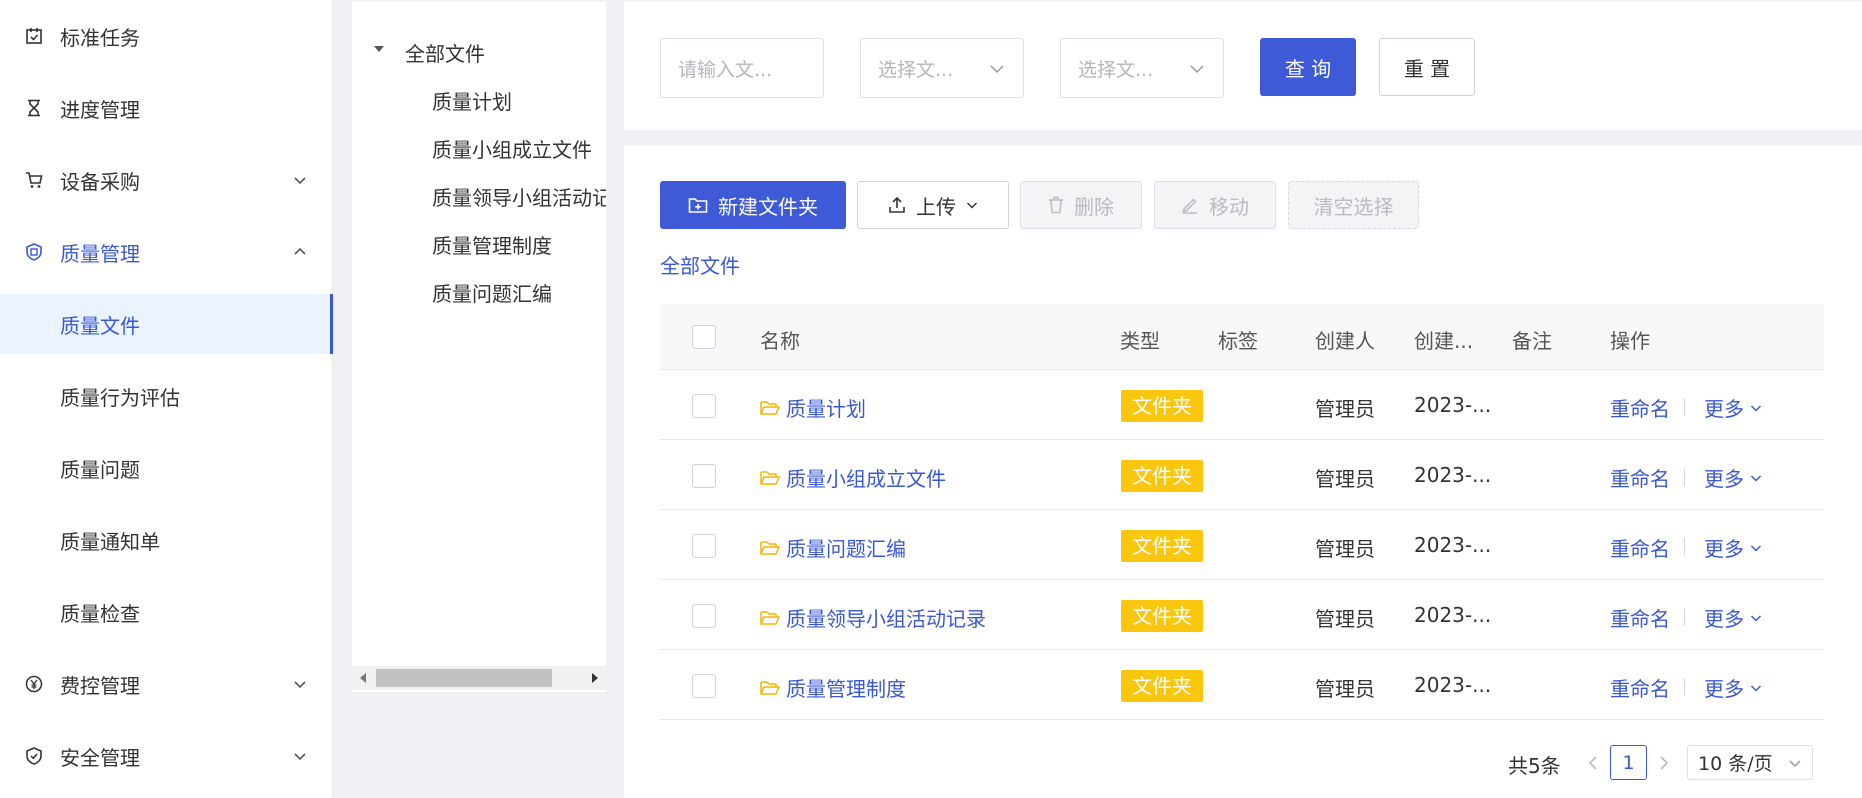 Image resolution: width=1862 pixels, height=798 pixels. What do you see at coordinates (100, 253) in the screenshot?
I see `sidebar-item-label: 质量管理` at bounding box center [100, 253].